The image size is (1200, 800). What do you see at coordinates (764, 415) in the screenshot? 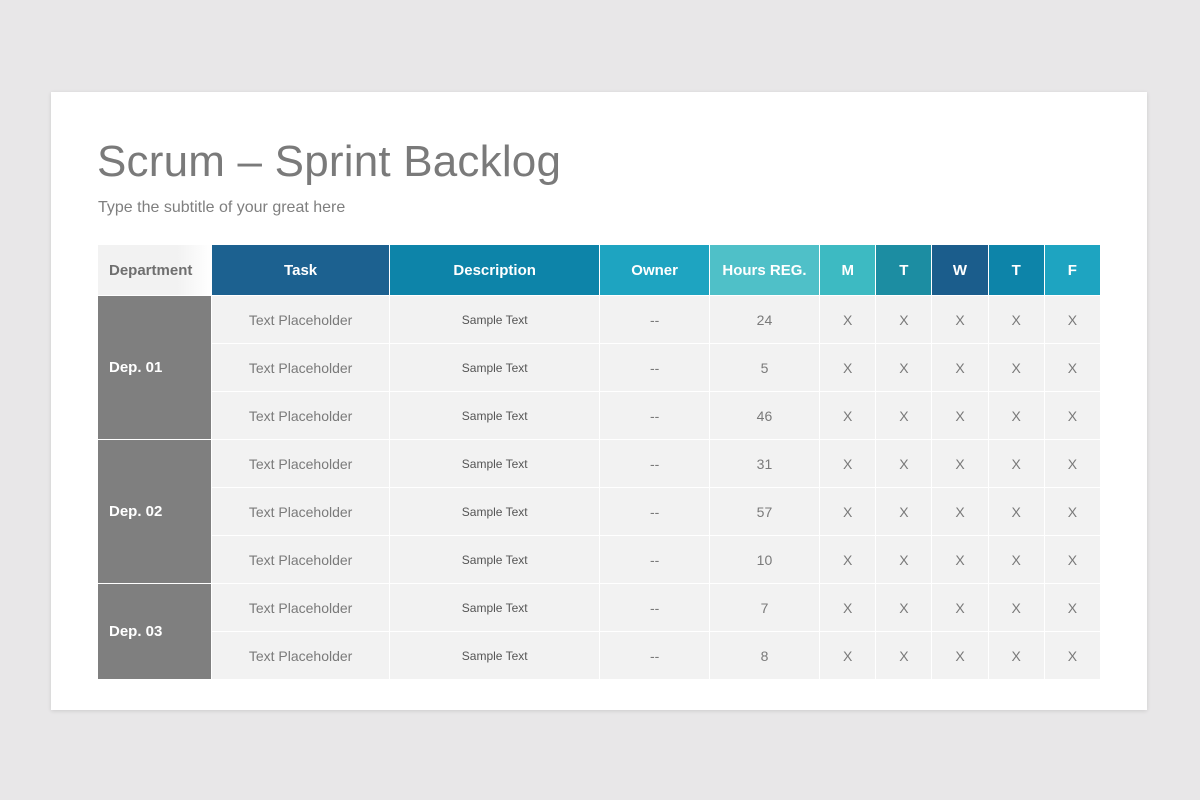
I see `hours-cell: 46` at bounding box center [764, 415].